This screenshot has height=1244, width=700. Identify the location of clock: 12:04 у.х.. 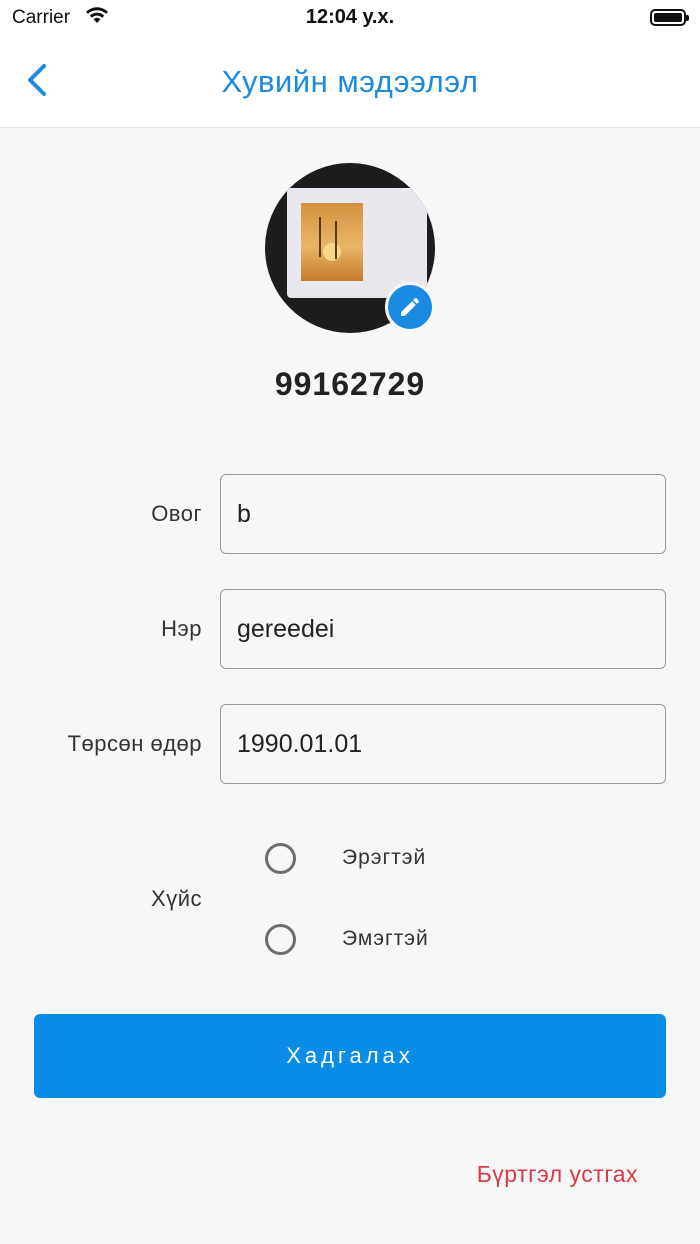
(350, 17).